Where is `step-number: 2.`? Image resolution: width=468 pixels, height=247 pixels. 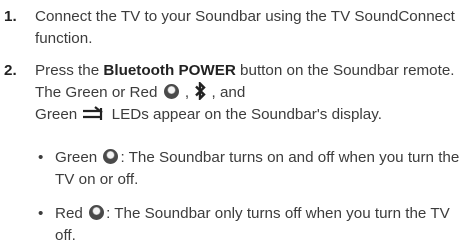
step-number: 2. is located at coordinates (10, 70).